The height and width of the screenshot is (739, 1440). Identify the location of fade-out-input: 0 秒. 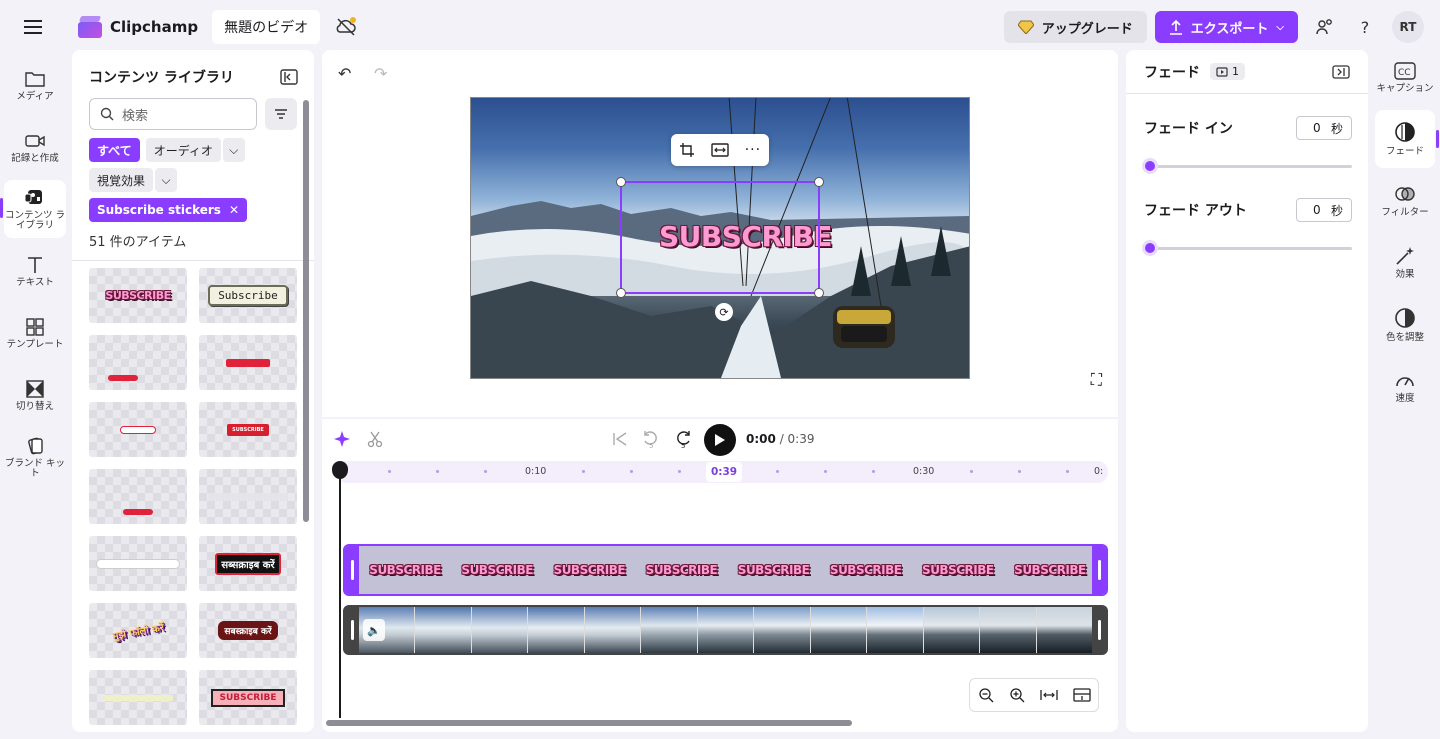
(1324, 210).